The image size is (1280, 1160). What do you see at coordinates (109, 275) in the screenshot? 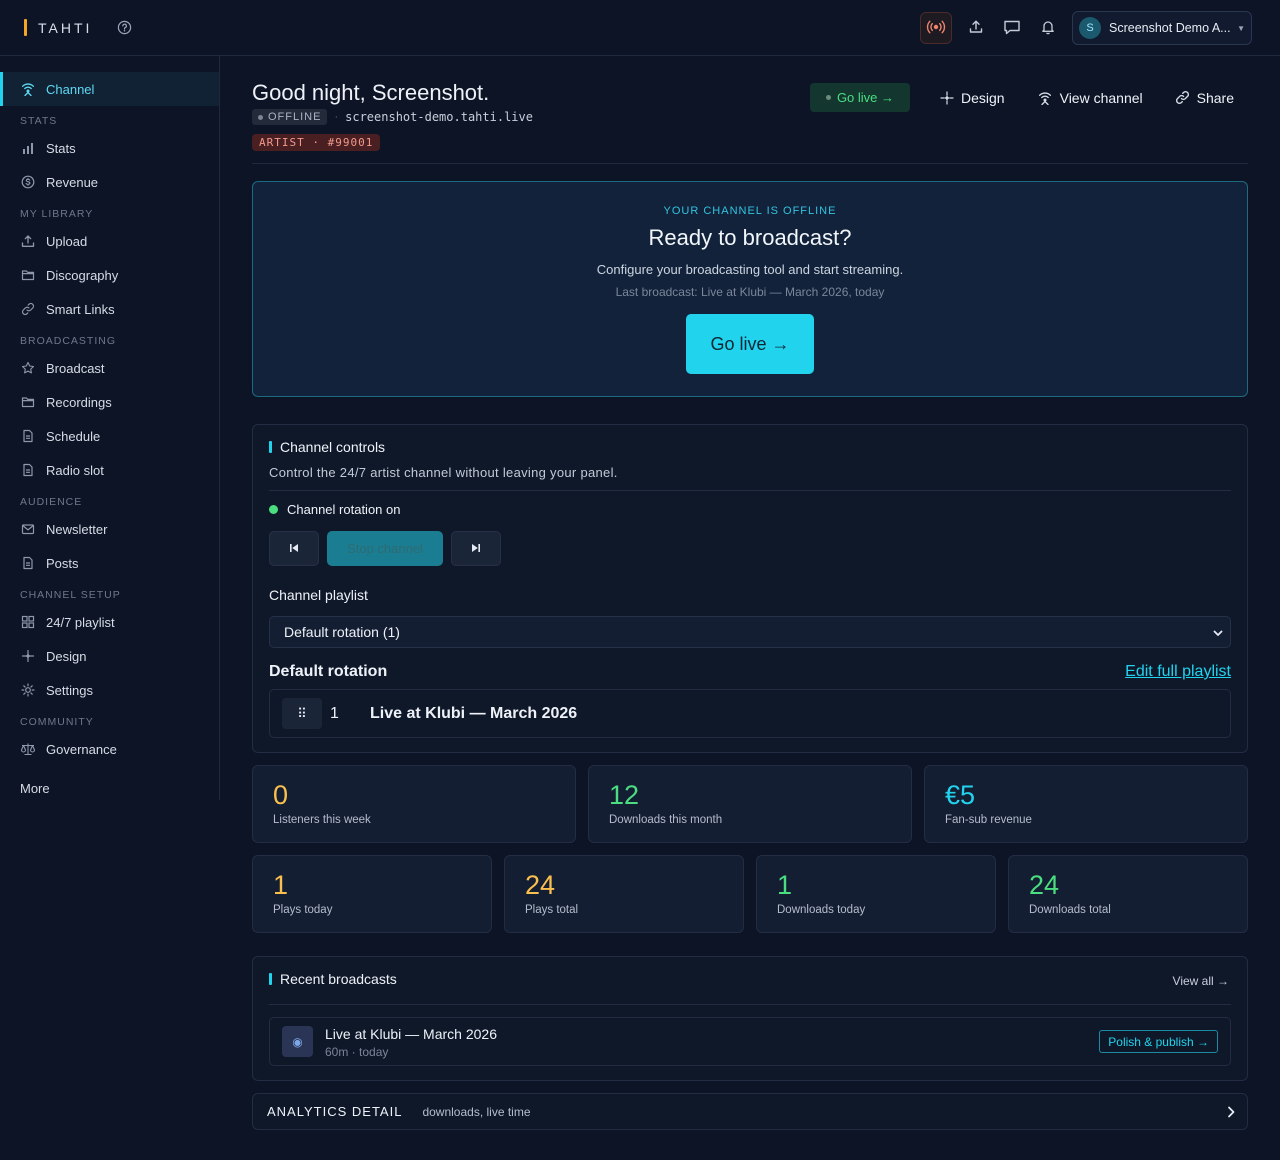
I see `sidebar-item-discography: Discography` at bounding box center [109, 275].